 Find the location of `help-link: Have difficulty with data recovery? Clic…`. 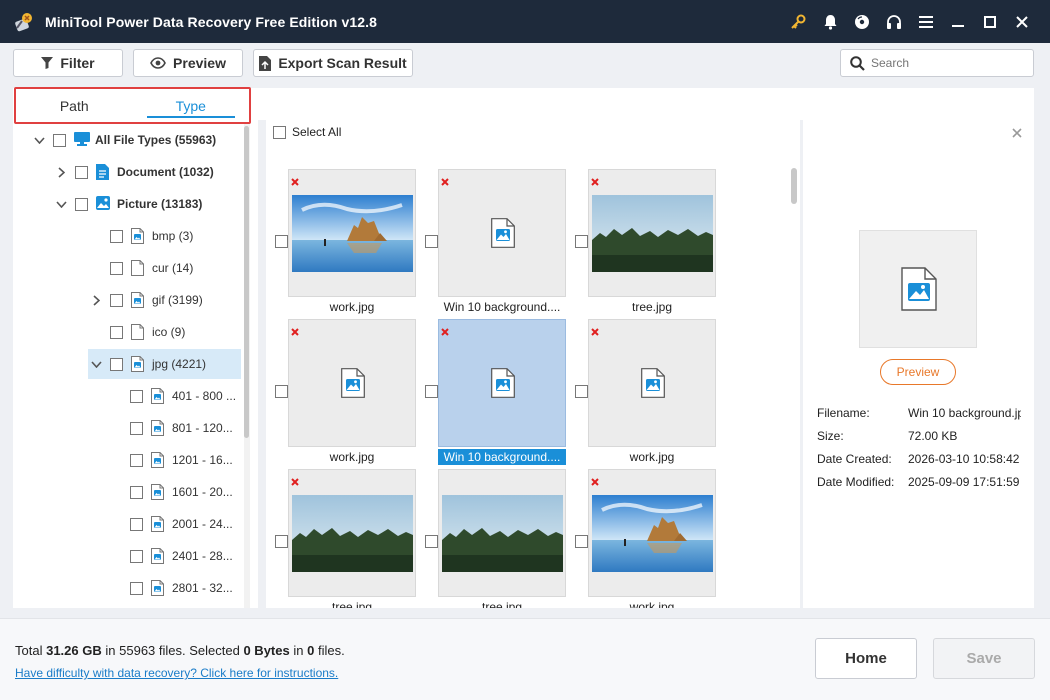

help-link: Have difficulty with data recovery? Clic… is located at coordinates (176, 673).